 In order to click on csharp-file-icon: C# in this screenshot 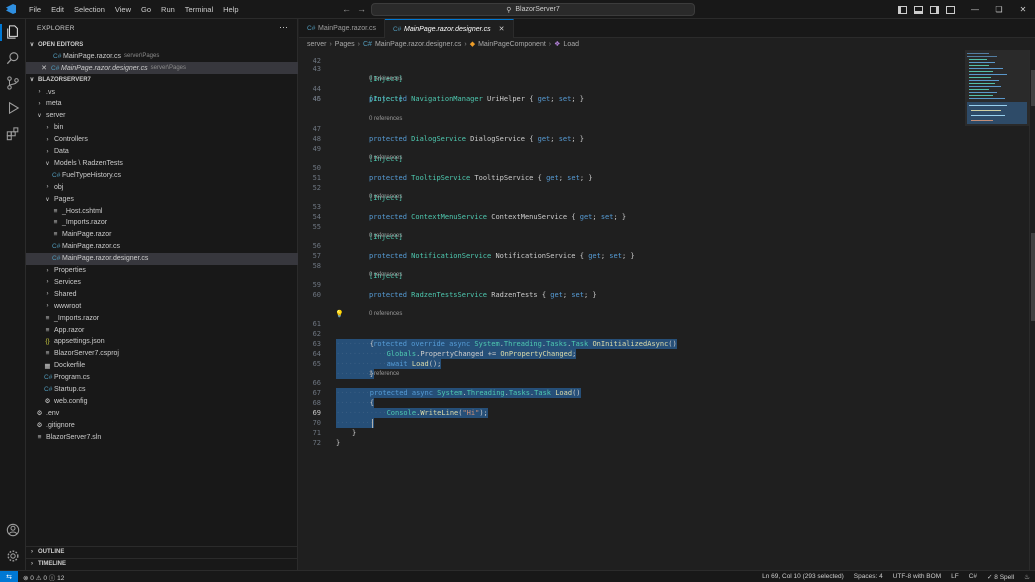, I will do `click(56, 247)`.